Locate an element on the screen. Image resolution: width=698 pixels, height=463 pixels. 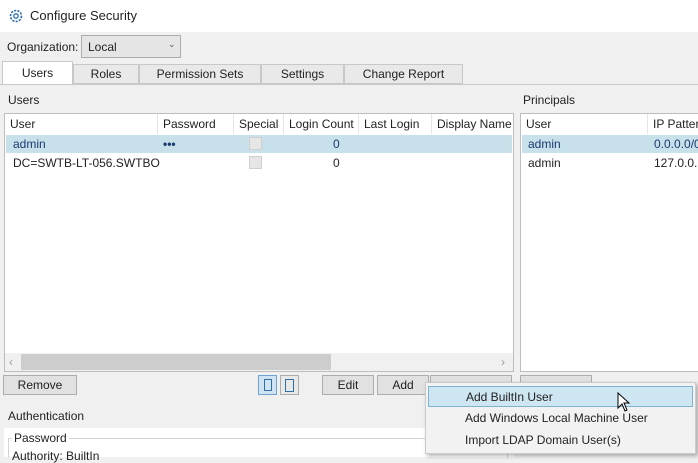
tab-users: Users is located at coordinates (37, 73).